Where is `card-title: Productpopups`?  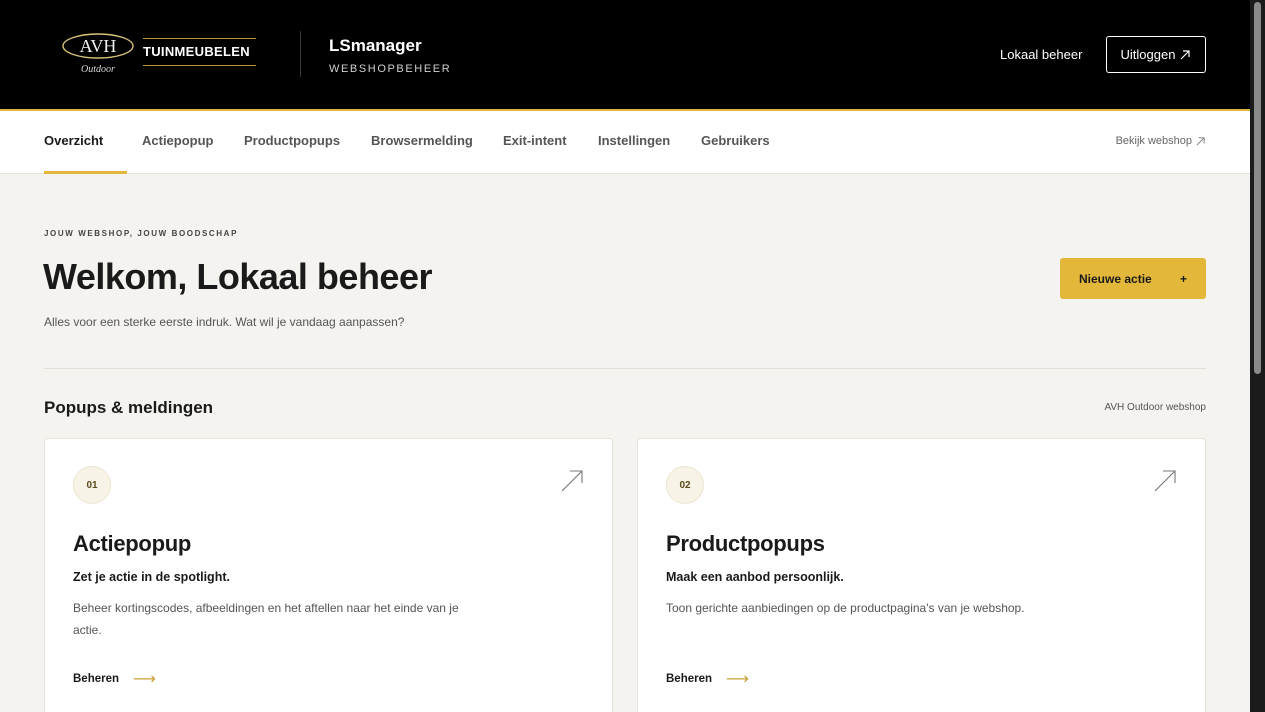
card-title: Productpopups is located at coordinates (745, 543).